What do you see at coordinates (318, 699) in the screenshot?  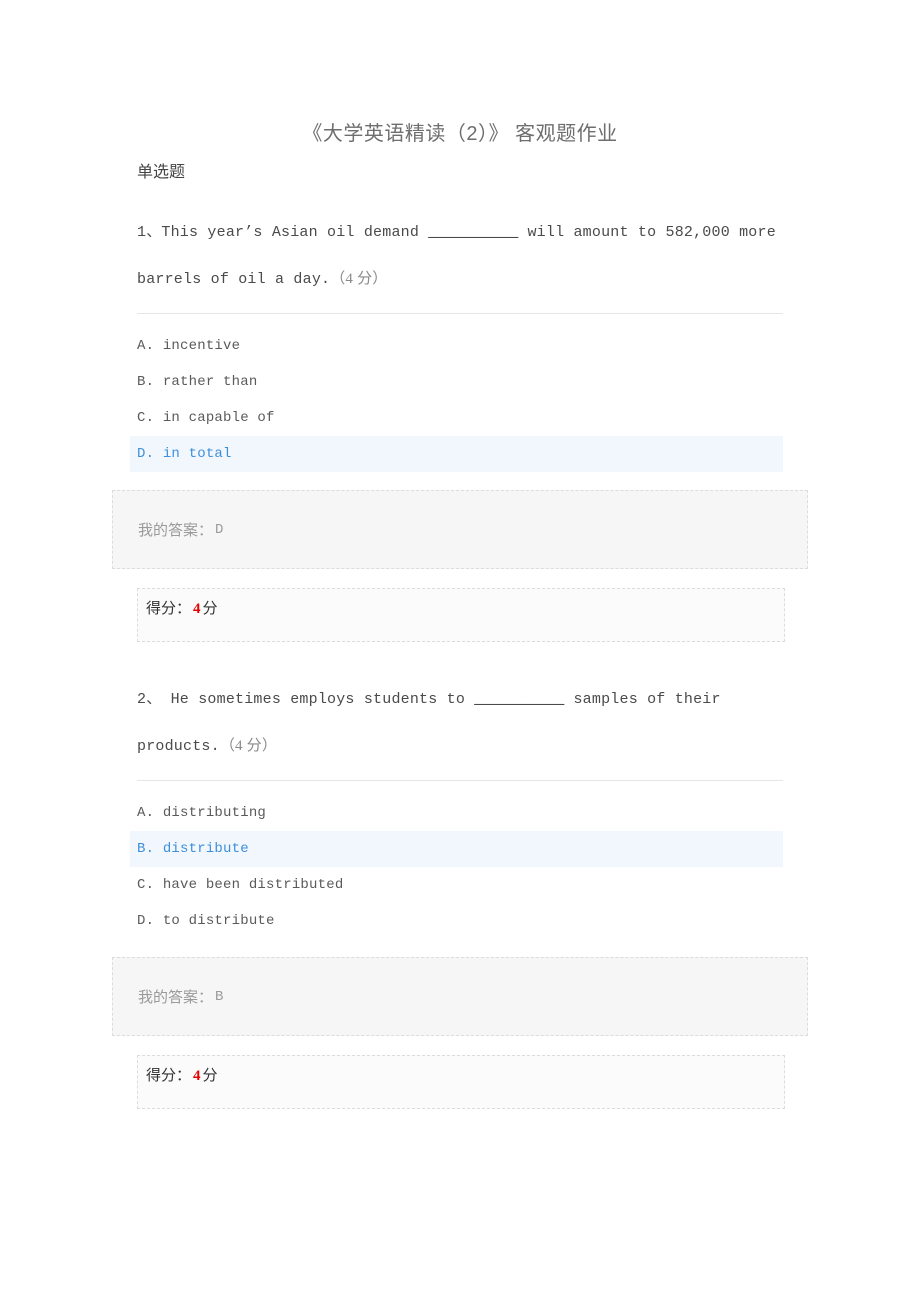 I see `question-text-before-blank: He sometimes employs students to` at bounding box center [318, 699].